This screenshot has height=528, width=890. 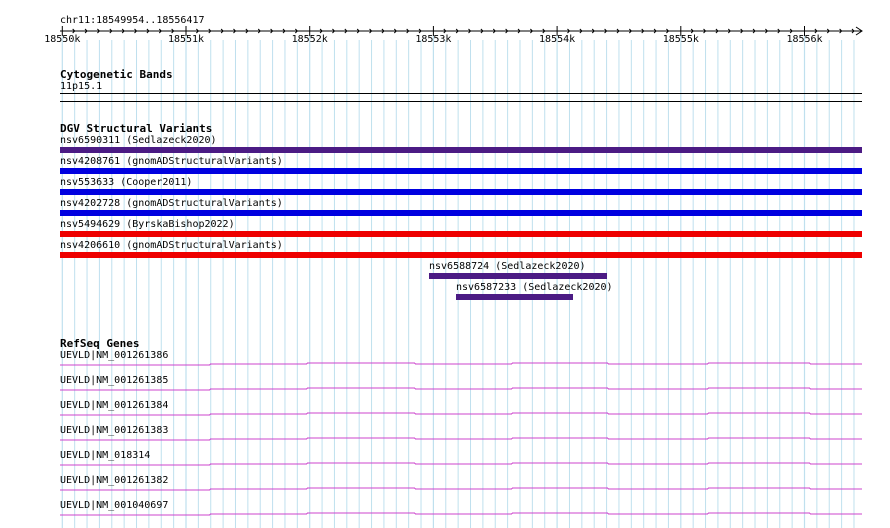 What do you see at coordinates (461, 150) in the screenshot?
I see `variant-bar-nsv6590311` at bounding box center [461, 150].